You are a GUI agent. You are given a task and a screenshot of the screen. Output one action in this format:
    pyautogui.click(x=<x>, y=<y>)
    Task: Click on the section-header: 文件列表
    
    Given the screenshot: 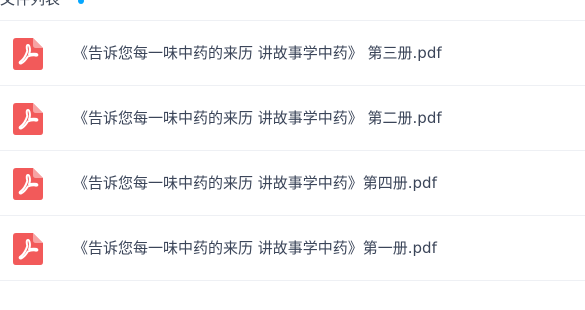 What is the action you would take?
    pyautogui.click(x=292, y=10)
    